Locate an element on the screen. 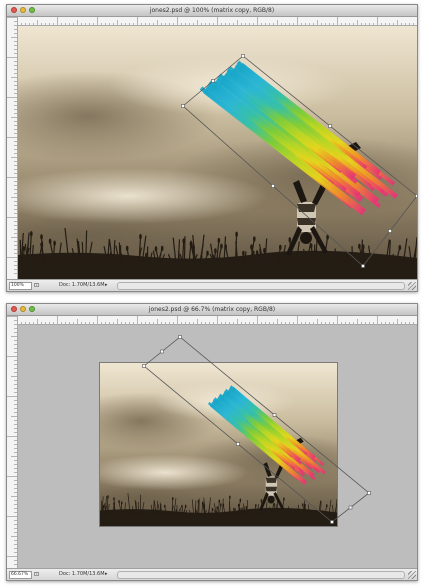 The width and height of the screenshot is (424, 588). window-title: jones2.psd @ 100% (matrix copy, RGB/8) is located at coordinates (212, 10).